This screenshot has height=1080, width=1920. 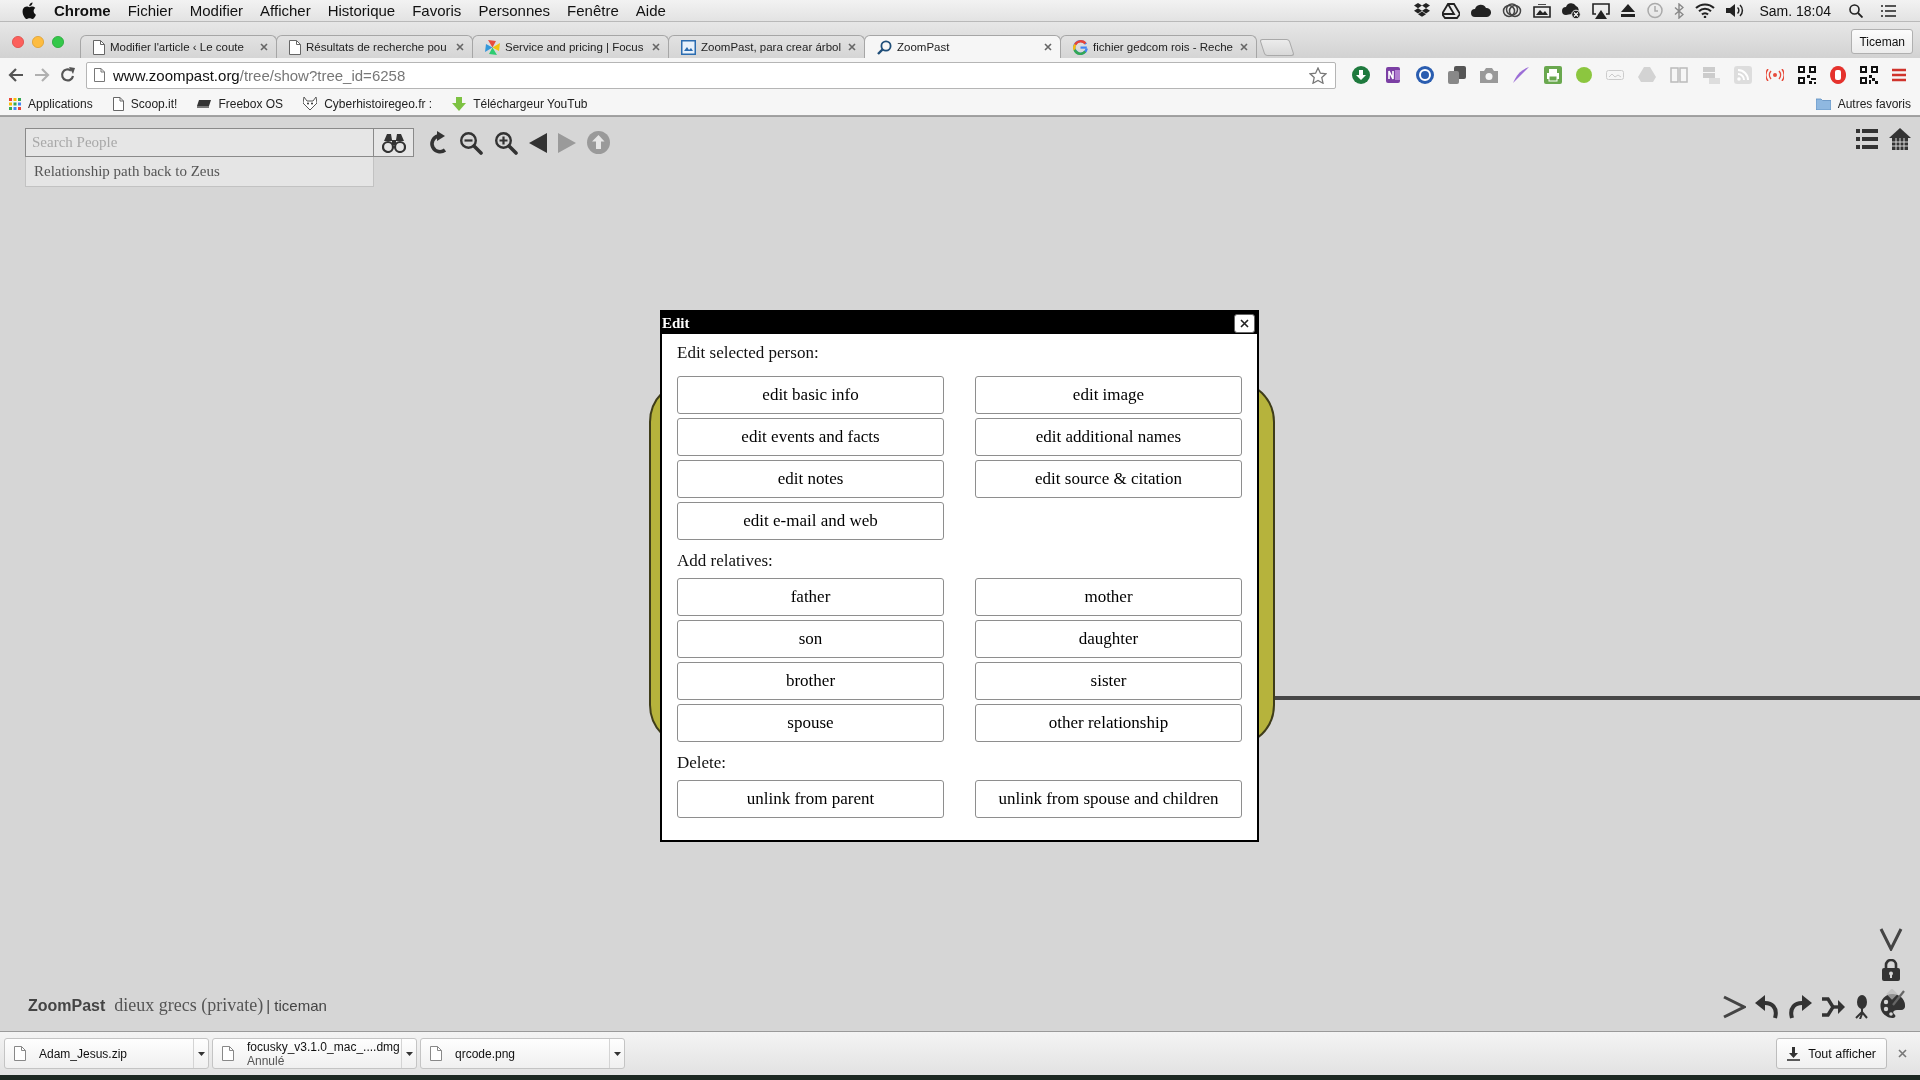 What do you see at coordinates (189, 1005) in the screenshot?
I see `tree-name: dieux grecs (private)` at bounding box center [189, 1005].